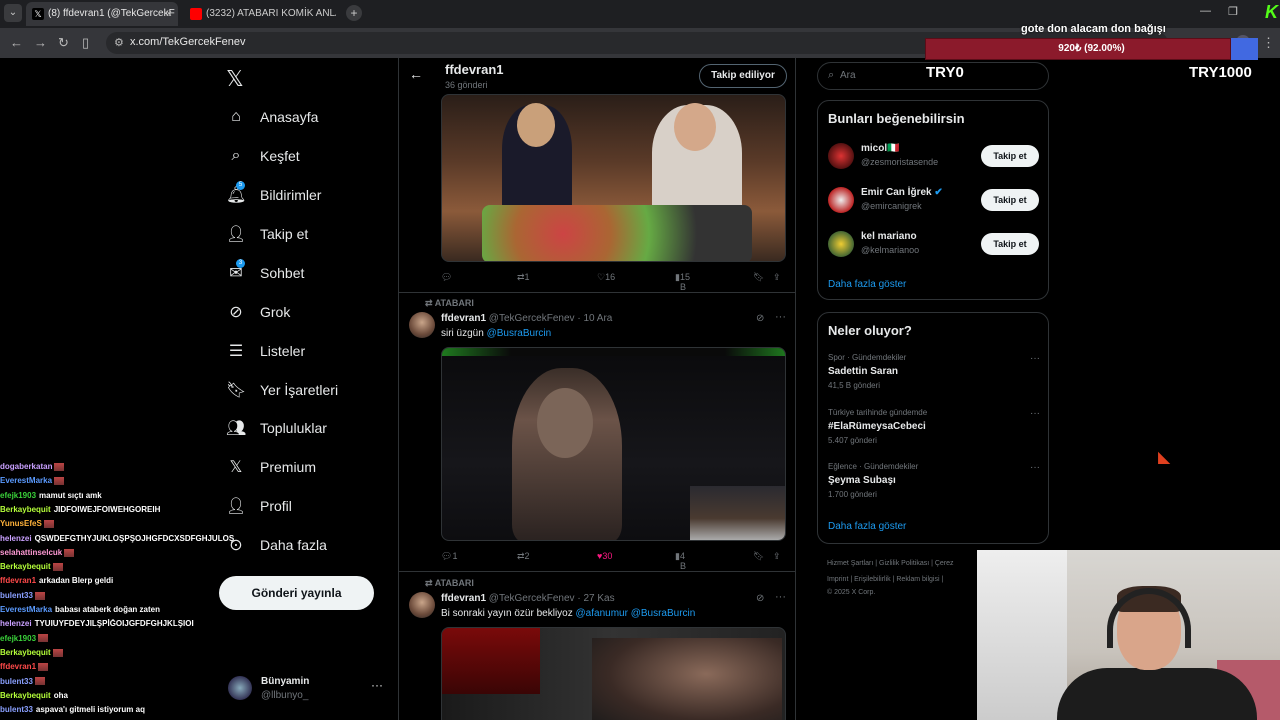 The image size is (1280, 720). What do you see at coordinates (308, 689) in the screenshot?
I see `account-switcher: Bünyamin @llbunyo_ ···` at bounding box center [308, 689].